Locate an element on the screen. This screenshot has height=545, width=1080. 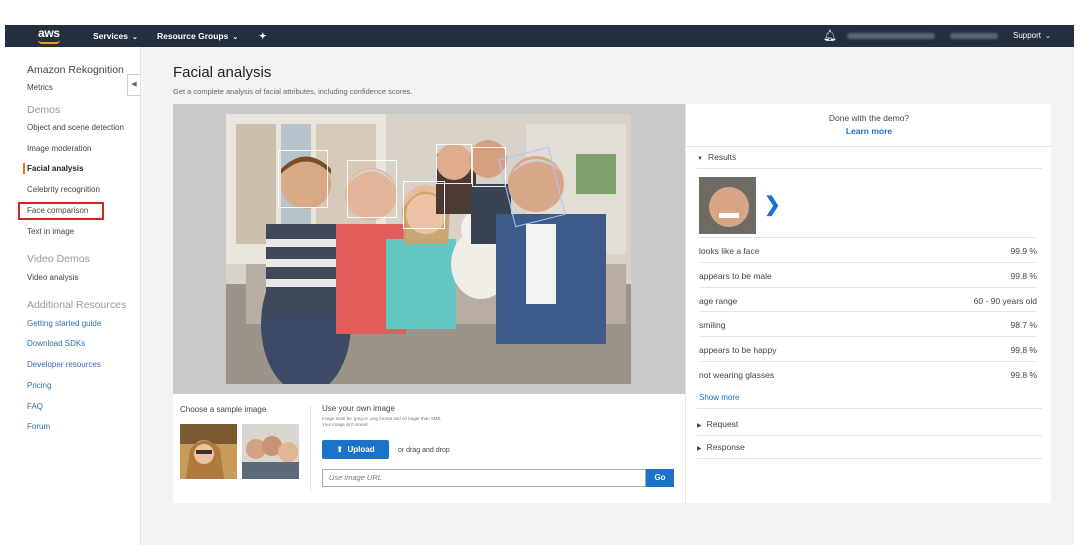
result-label: appears to be happy is located at coordinates (738, 350).